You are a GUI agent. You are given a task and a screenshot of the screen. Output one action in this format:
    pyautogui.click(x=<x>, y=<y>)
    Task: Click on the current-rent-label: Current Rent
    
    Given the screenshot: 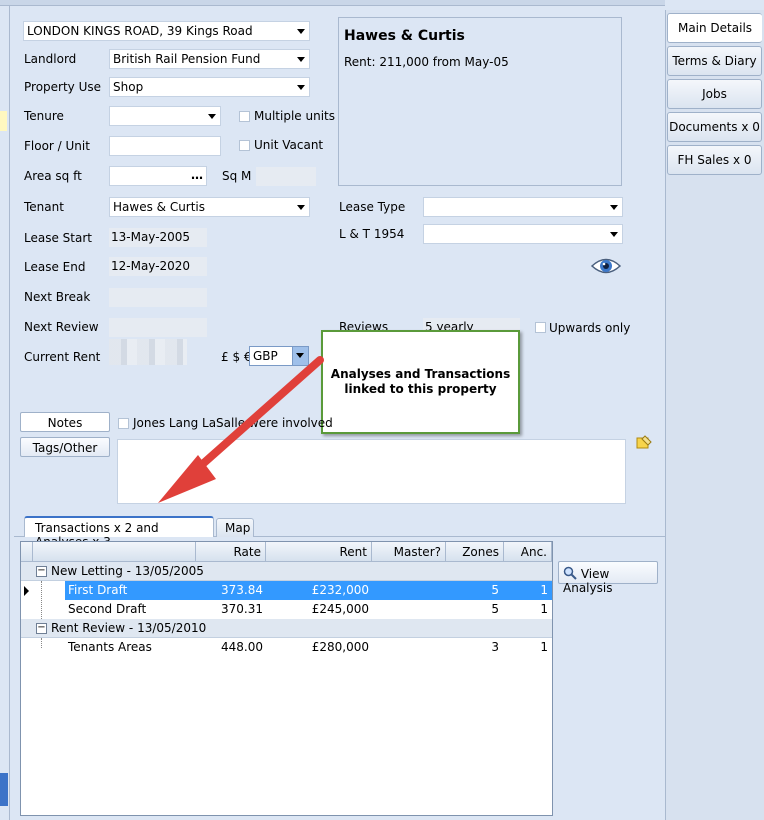 What is the action you would take?
    pyautogui.click(x=62, y=357)
    